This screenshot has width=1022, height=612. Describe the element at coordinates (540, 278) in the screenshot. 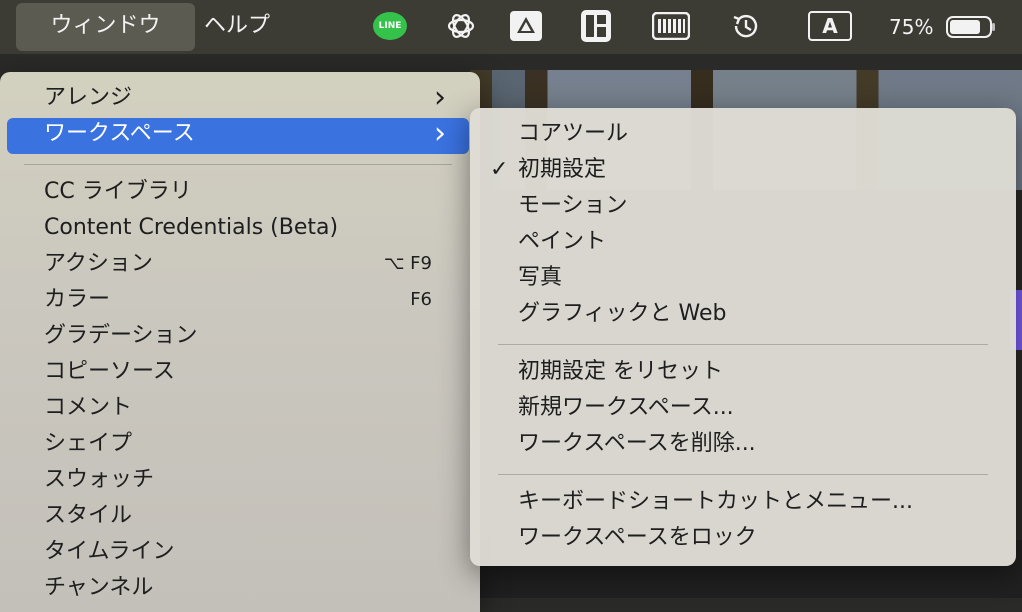

I see `submenu-item-photography: 写真` at that location.